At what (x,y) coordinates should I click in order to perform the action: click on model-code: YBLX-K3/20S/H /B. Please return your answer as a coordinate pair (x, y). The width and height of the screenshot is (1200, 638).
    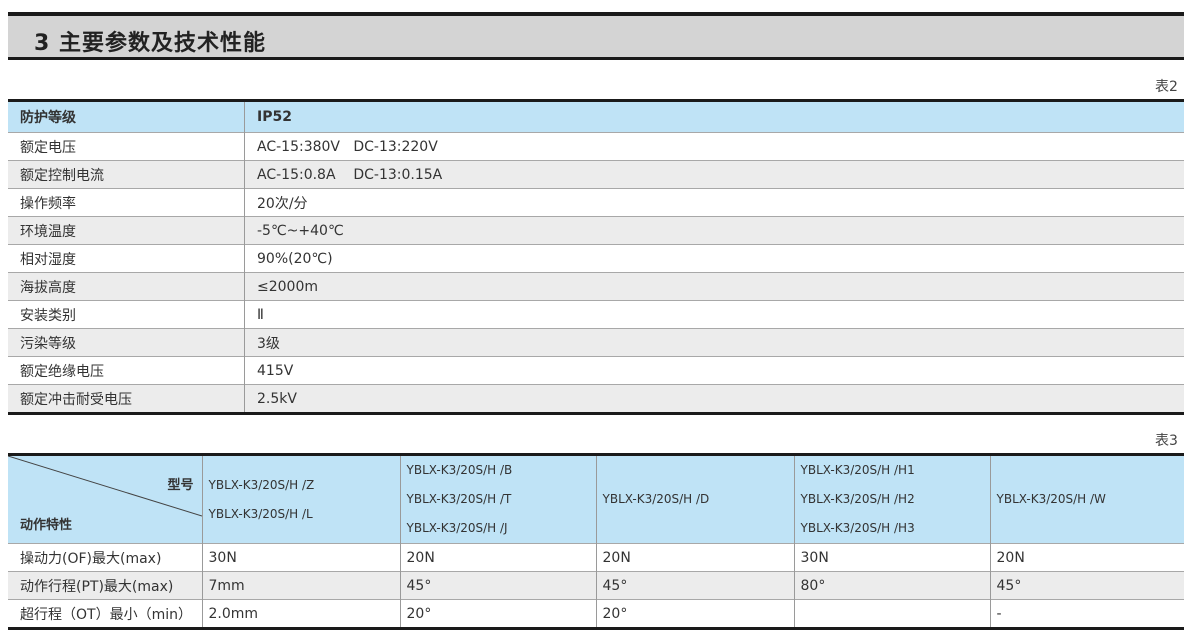
    Looking at the image, I should click on (459, 470).